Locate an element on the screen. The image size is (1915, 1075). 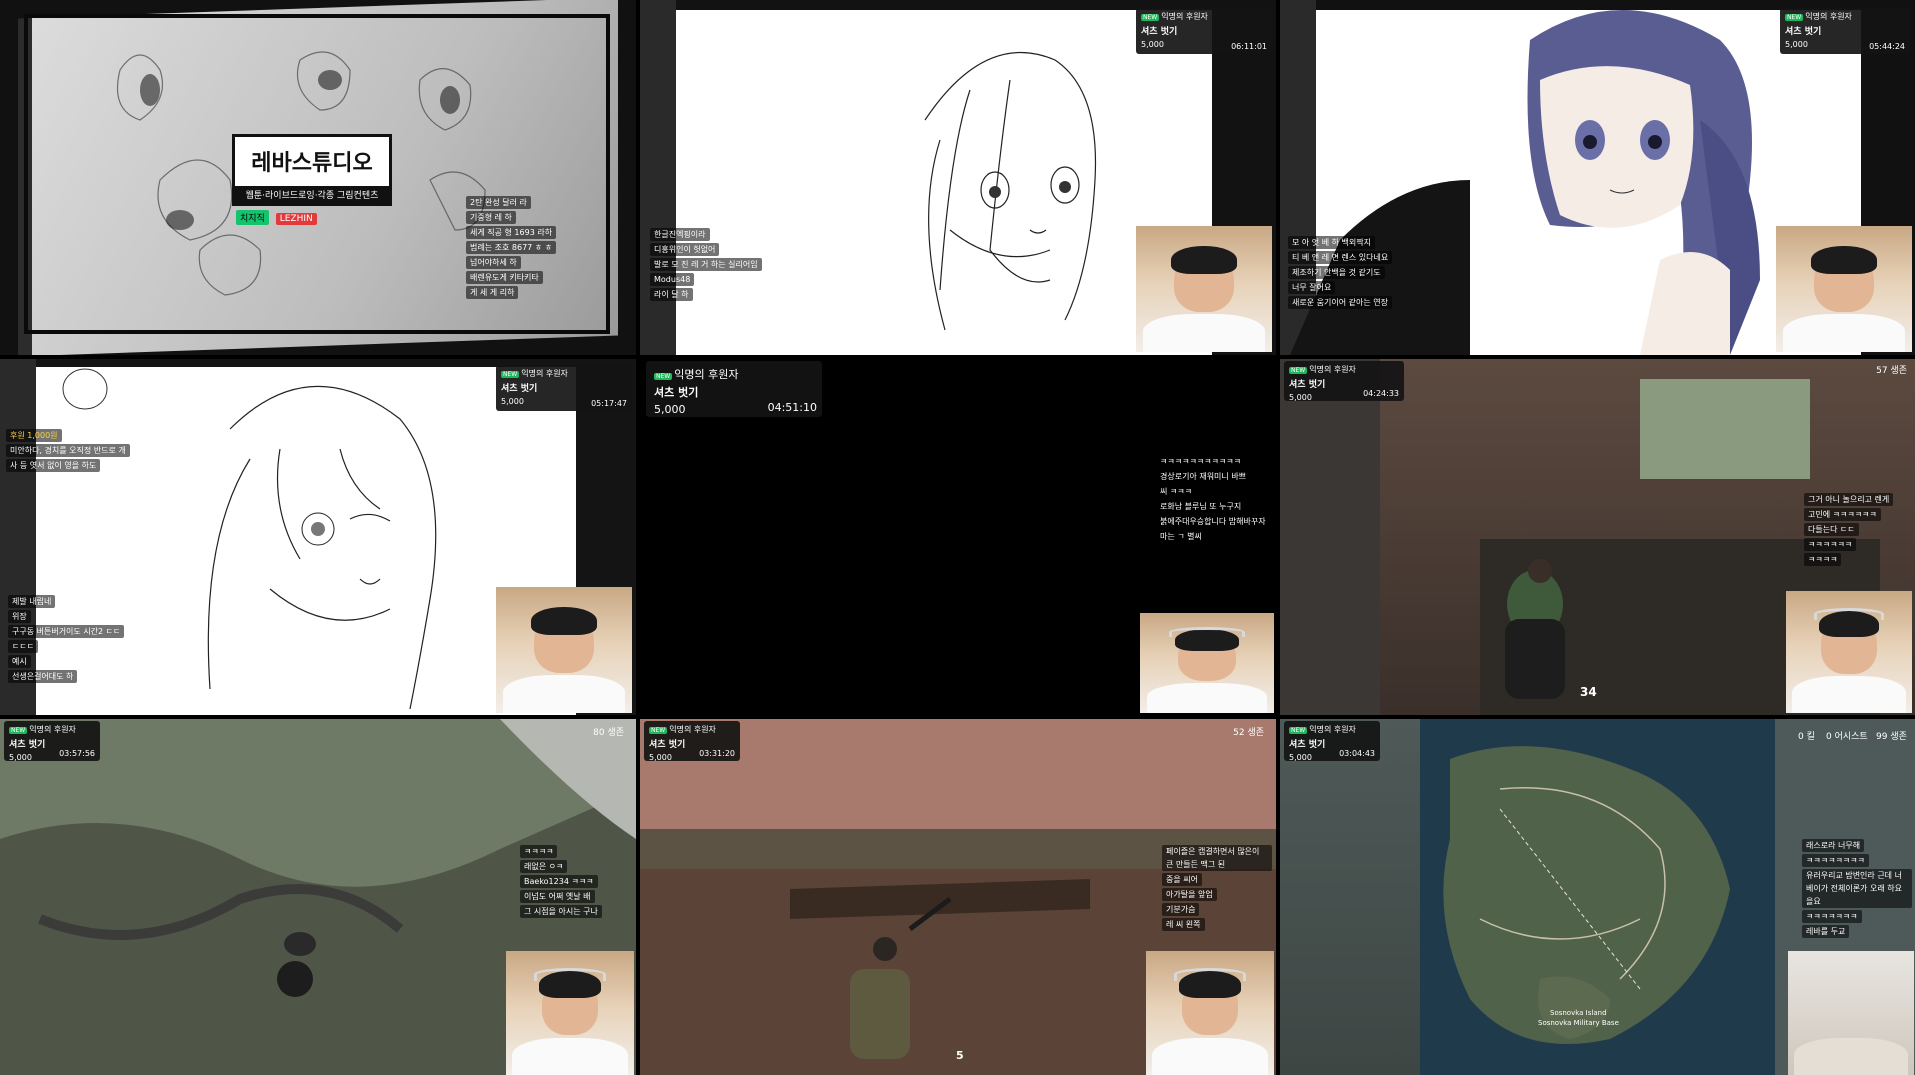
chat-message: 위장 is located at coordinates (19, 616).